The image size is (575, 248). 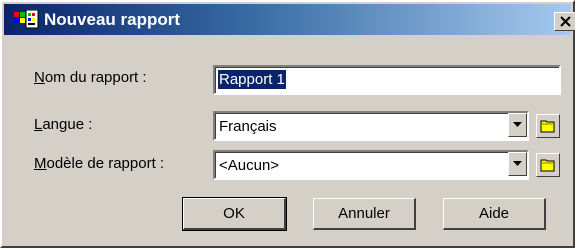 I want to click on language-dropdown-button, so click(x=517, y=125).